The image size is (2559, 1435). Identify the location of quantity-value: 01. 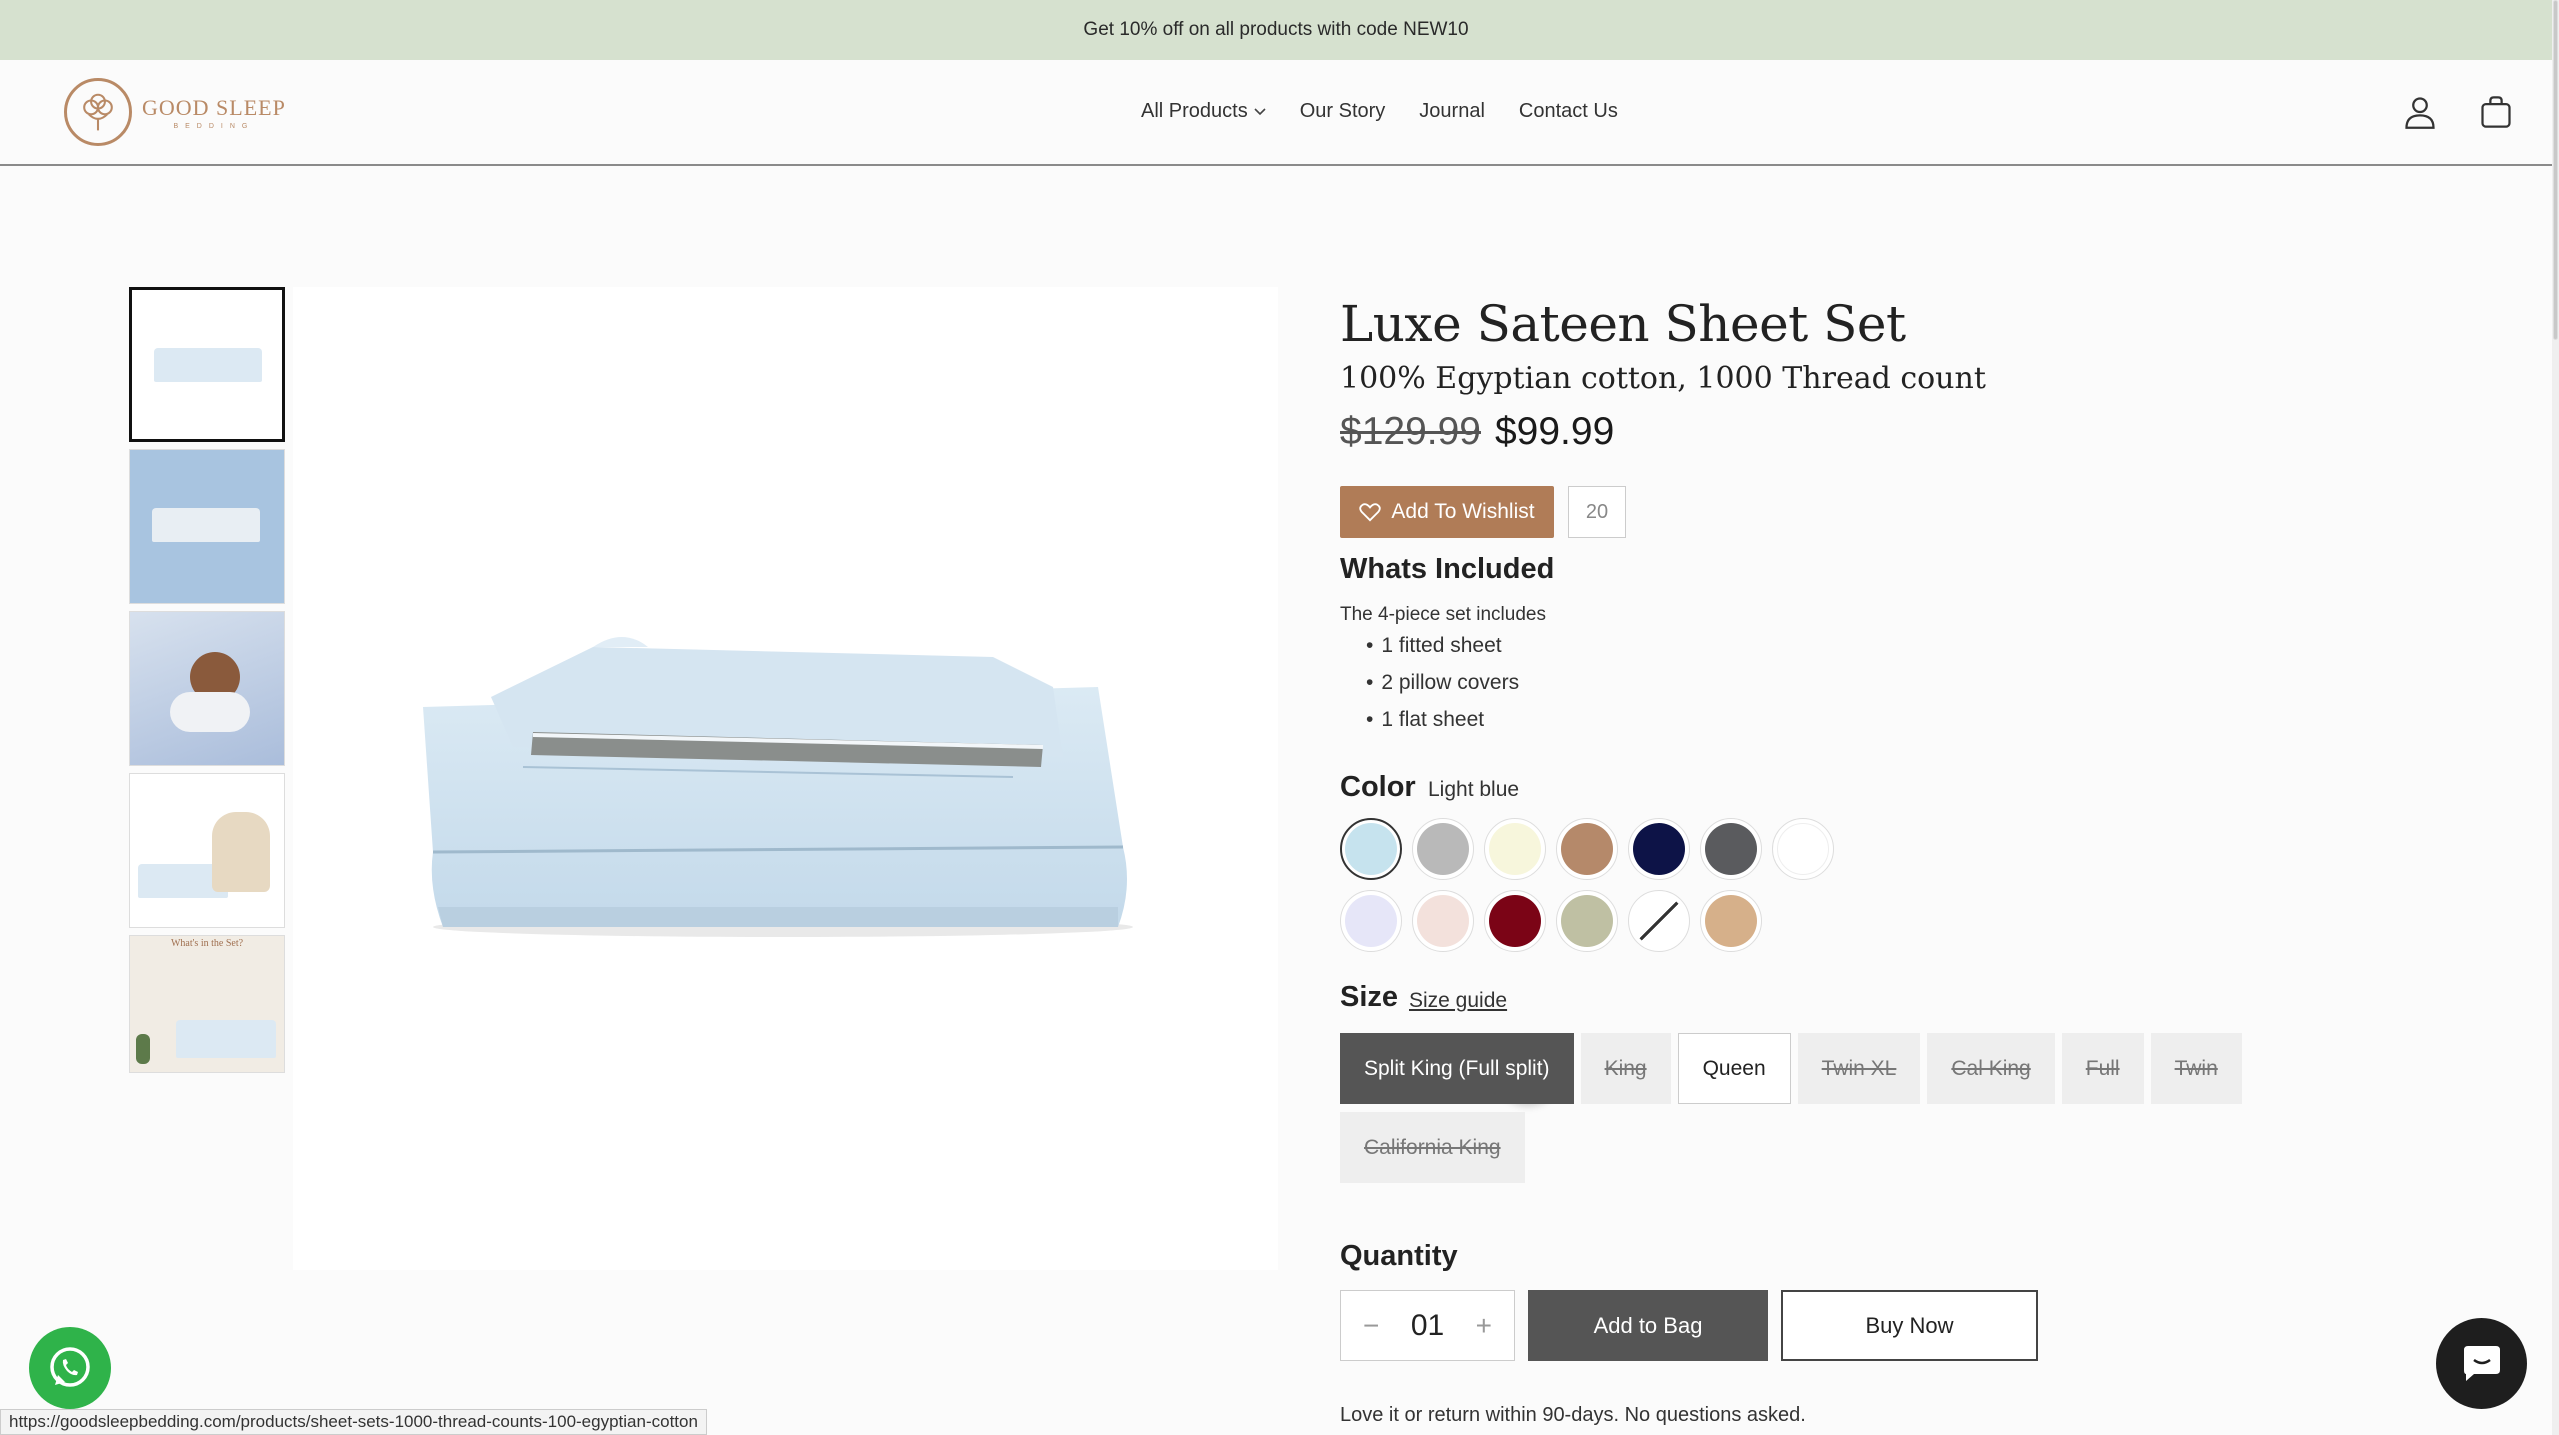
(1427, 1326).